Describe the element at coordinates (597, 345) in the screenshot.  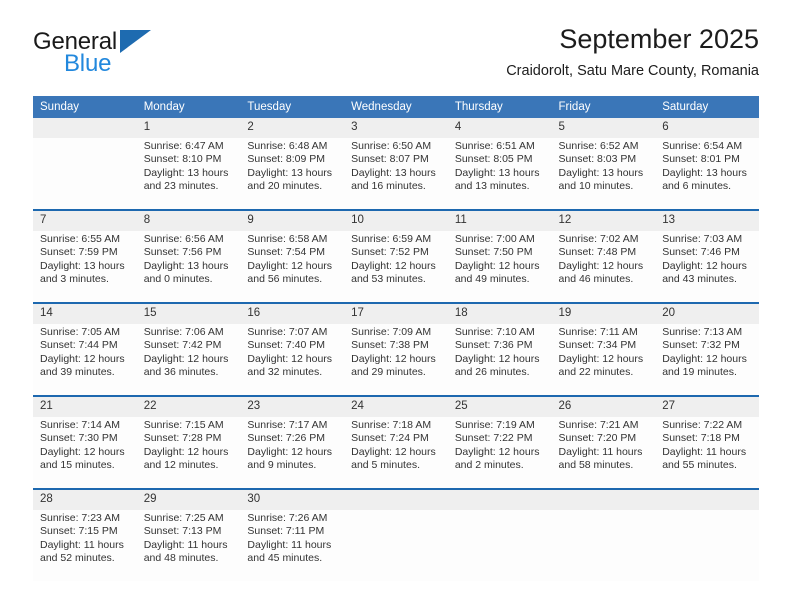
I see `sunset-text: Sunset: 7:34 PM` at that location.